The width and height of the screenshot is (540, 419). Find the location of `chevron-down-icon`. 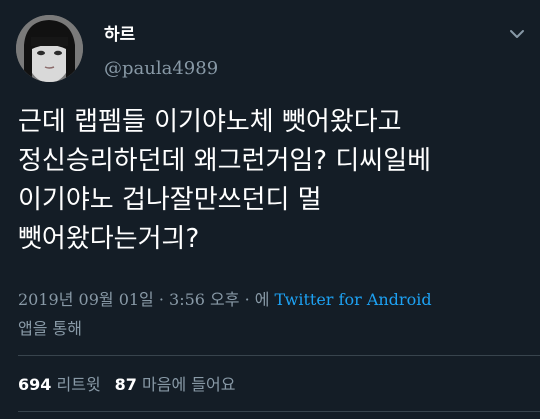

chevron-down-icon is located at coordinates (517, 34).